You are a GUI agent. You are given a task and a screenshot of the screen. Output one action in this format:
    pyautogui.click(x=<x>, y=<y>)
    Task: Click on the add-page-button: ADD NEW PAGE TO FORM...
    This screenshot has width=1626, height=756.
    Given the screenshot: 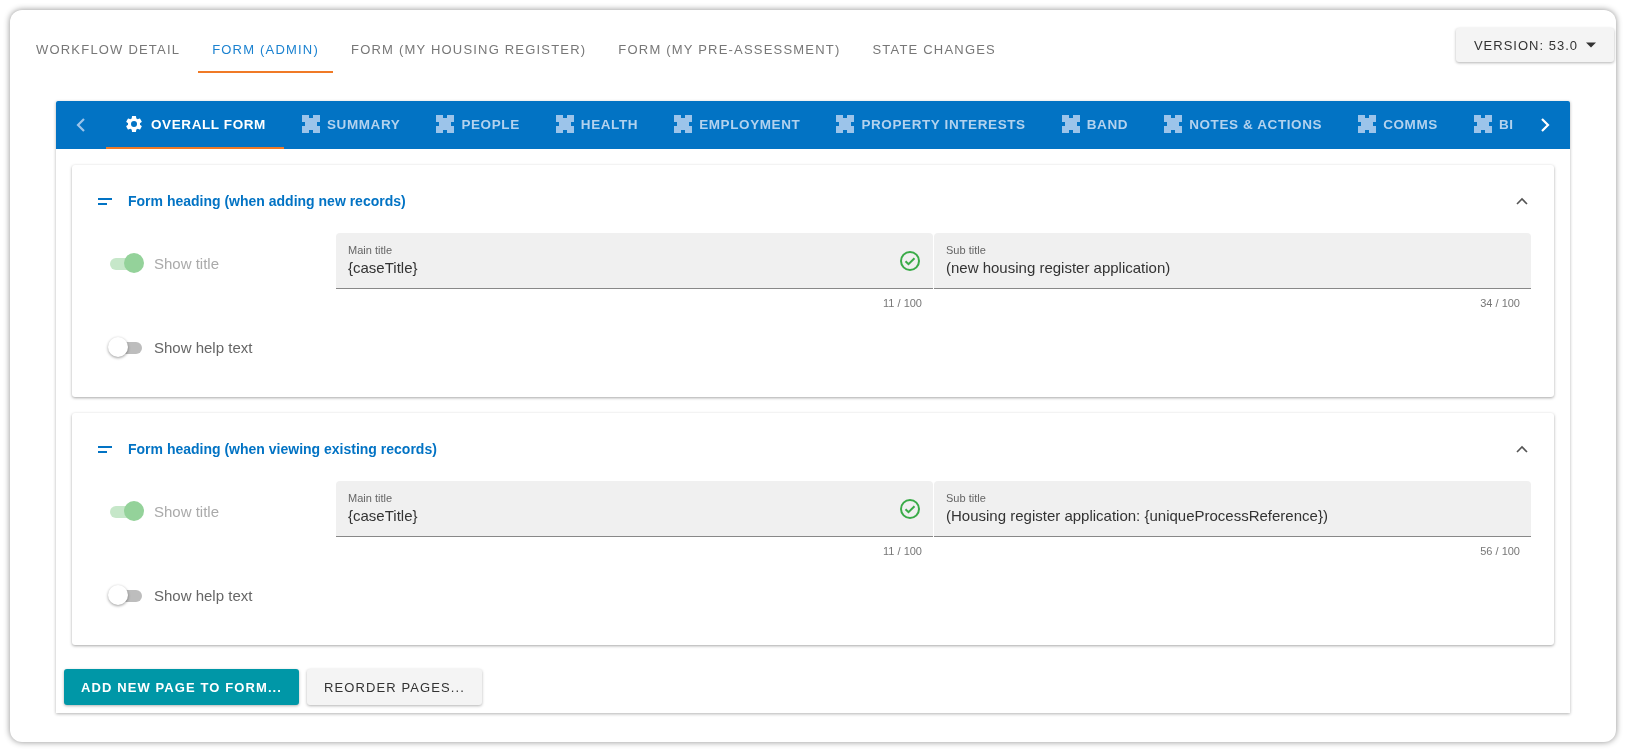 What is the action you would take?
    pyautogui.click(x=182, y=687)
    